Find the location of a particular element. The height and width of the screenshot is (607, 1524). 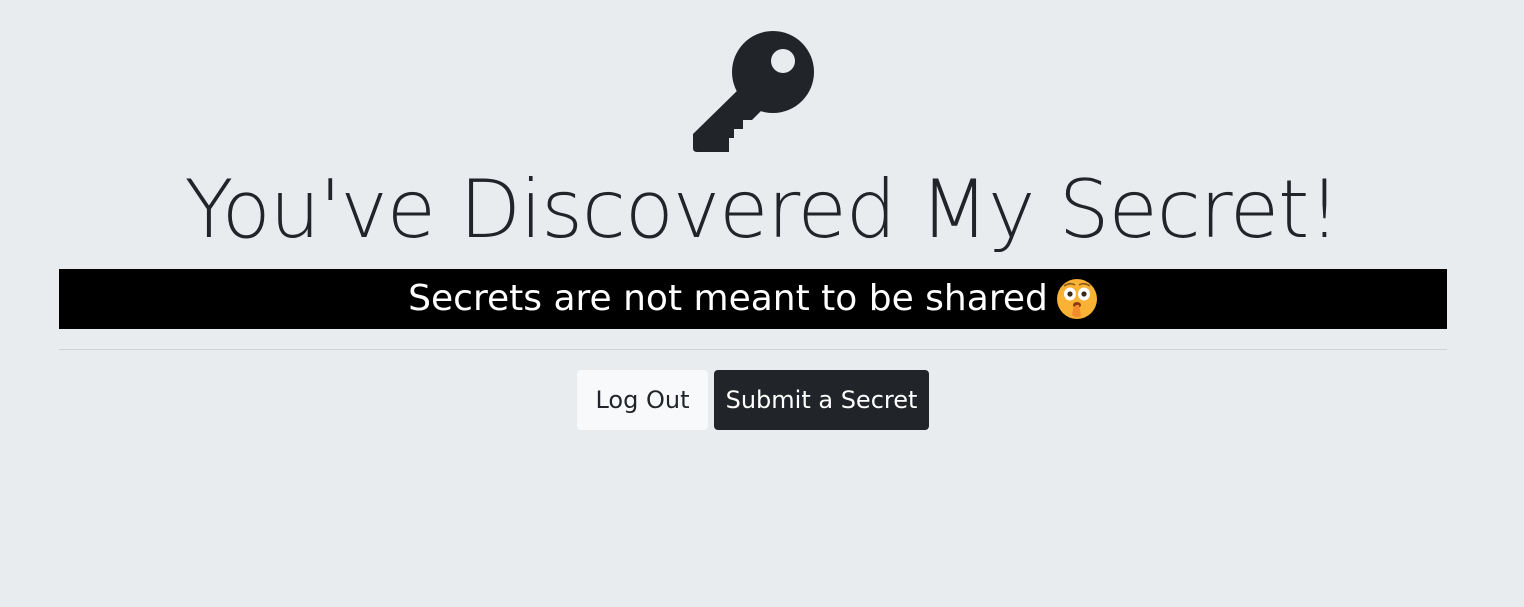

page-title: You've Discovered My Secret! is located at coordinates (762, 209).